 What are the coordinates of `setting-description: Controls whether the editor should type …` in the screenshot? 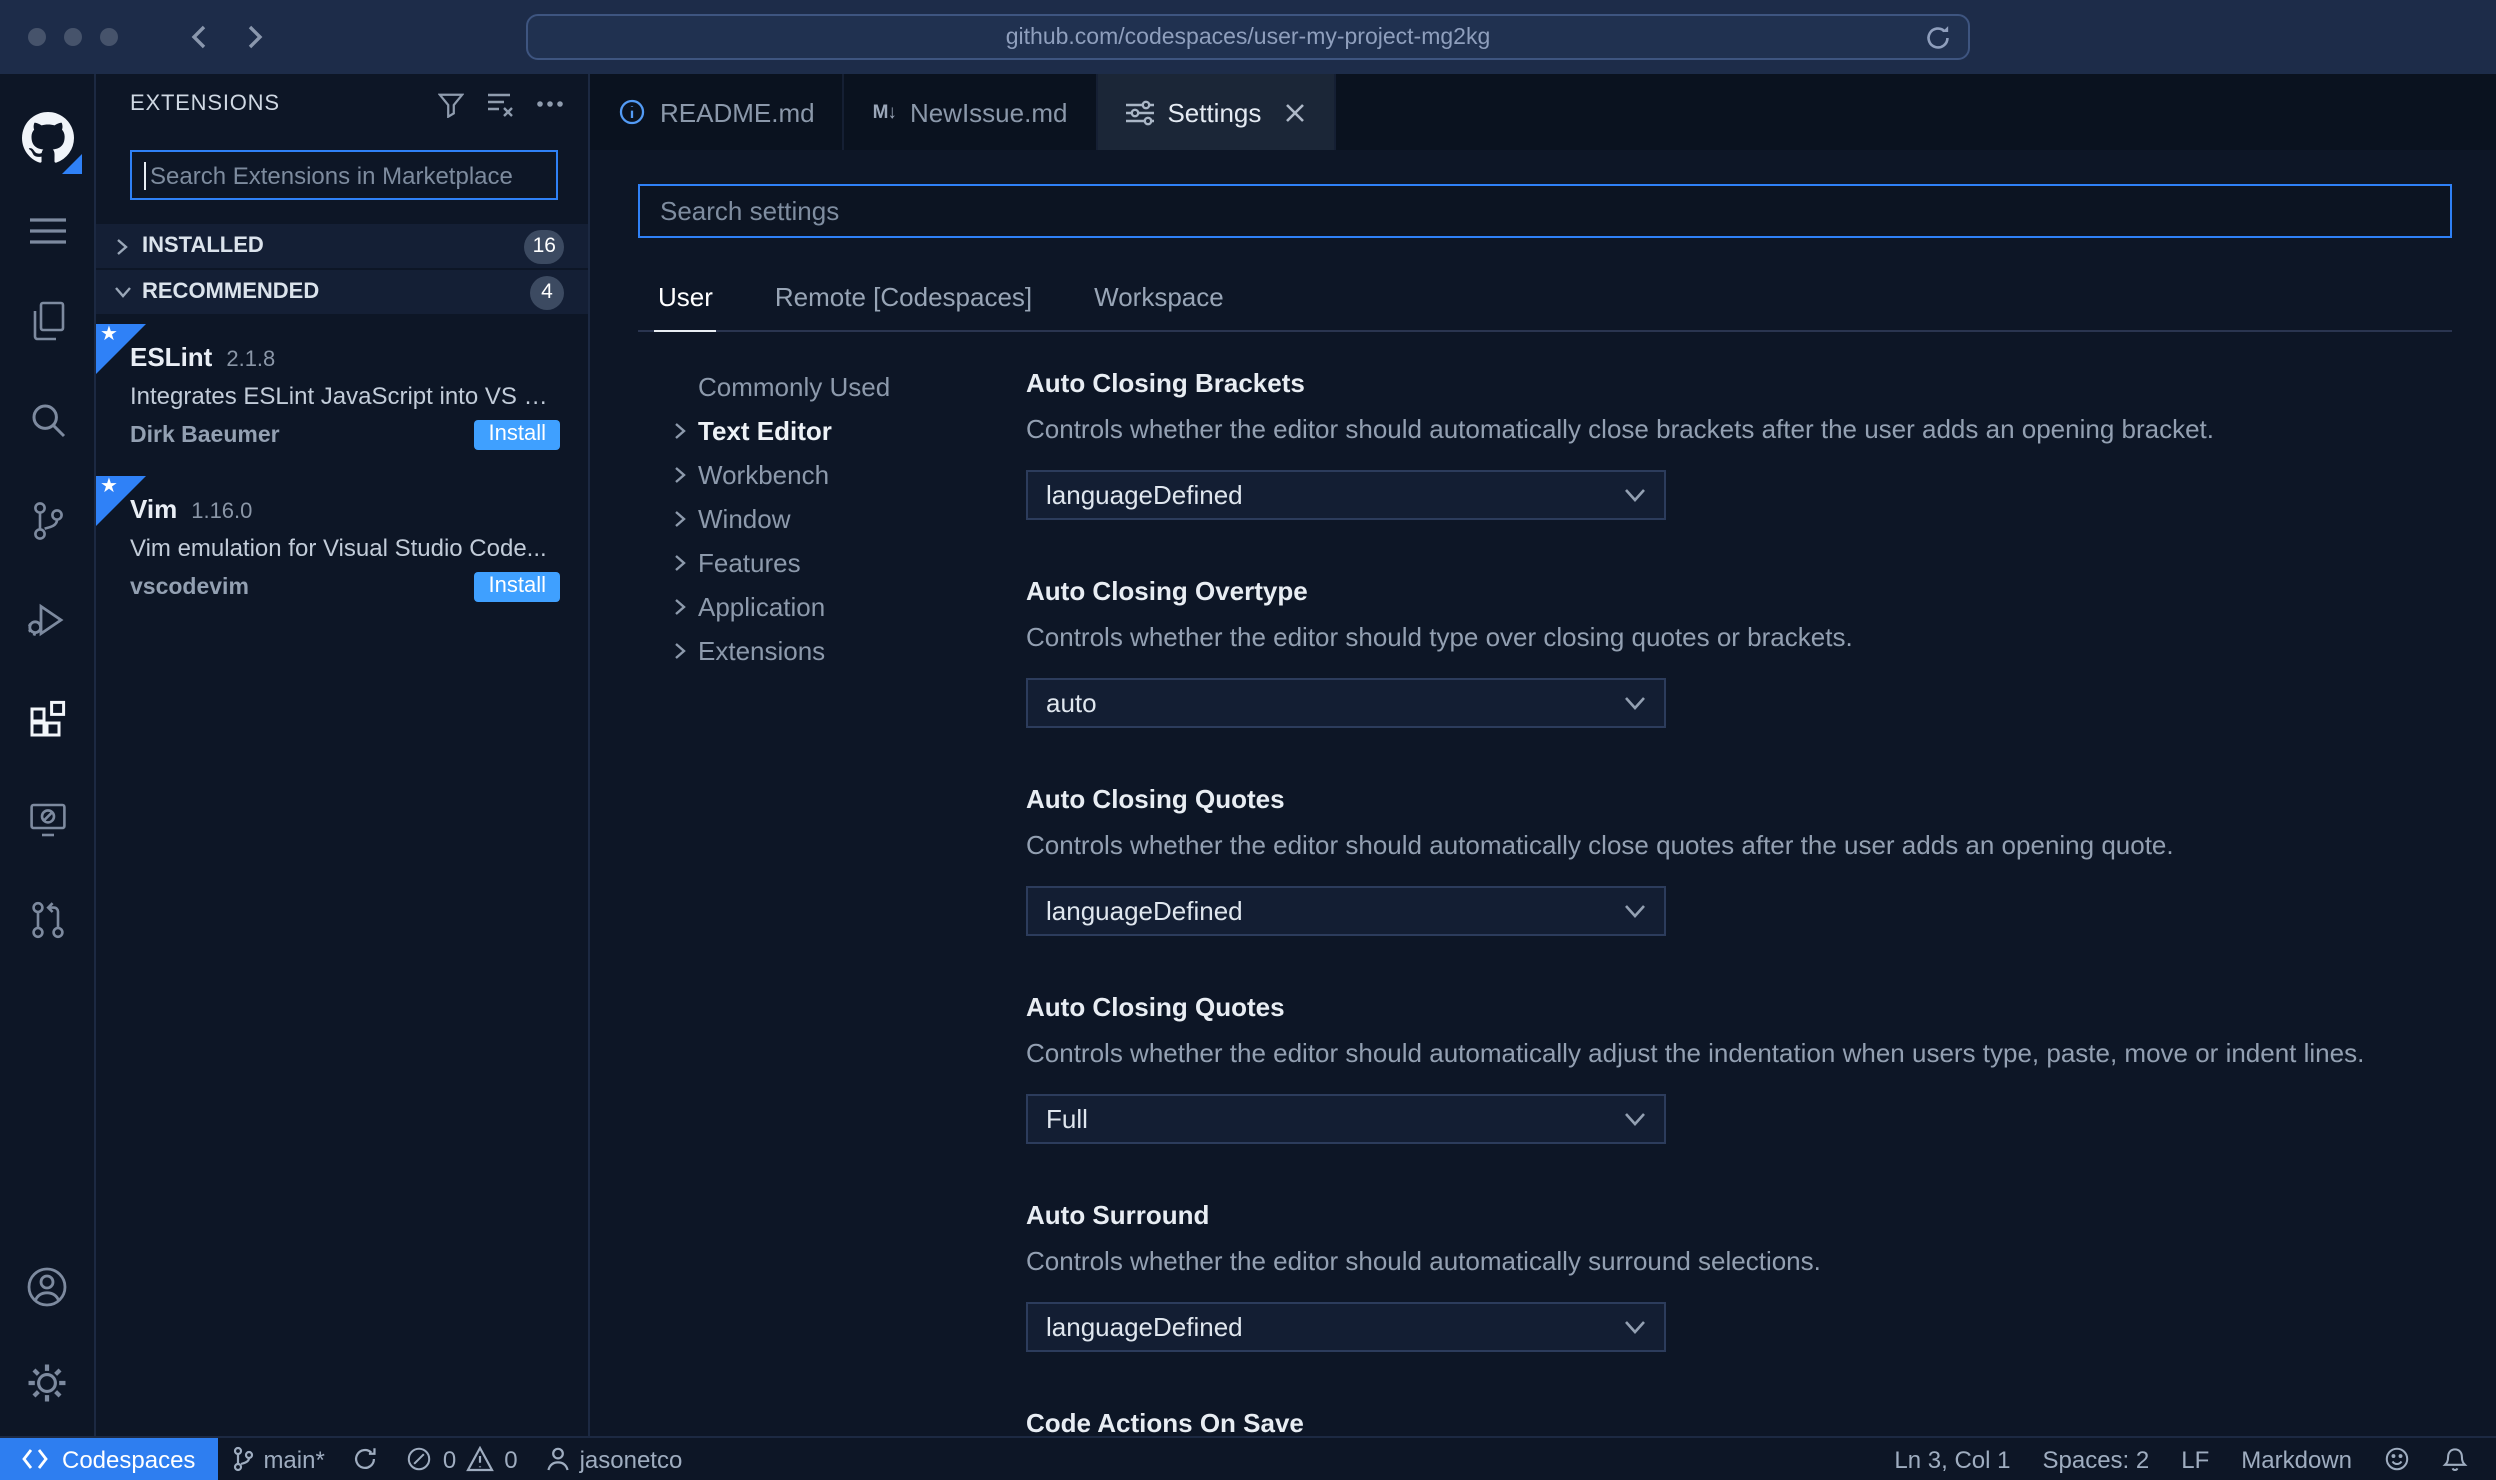 It's located at (1439, 637).